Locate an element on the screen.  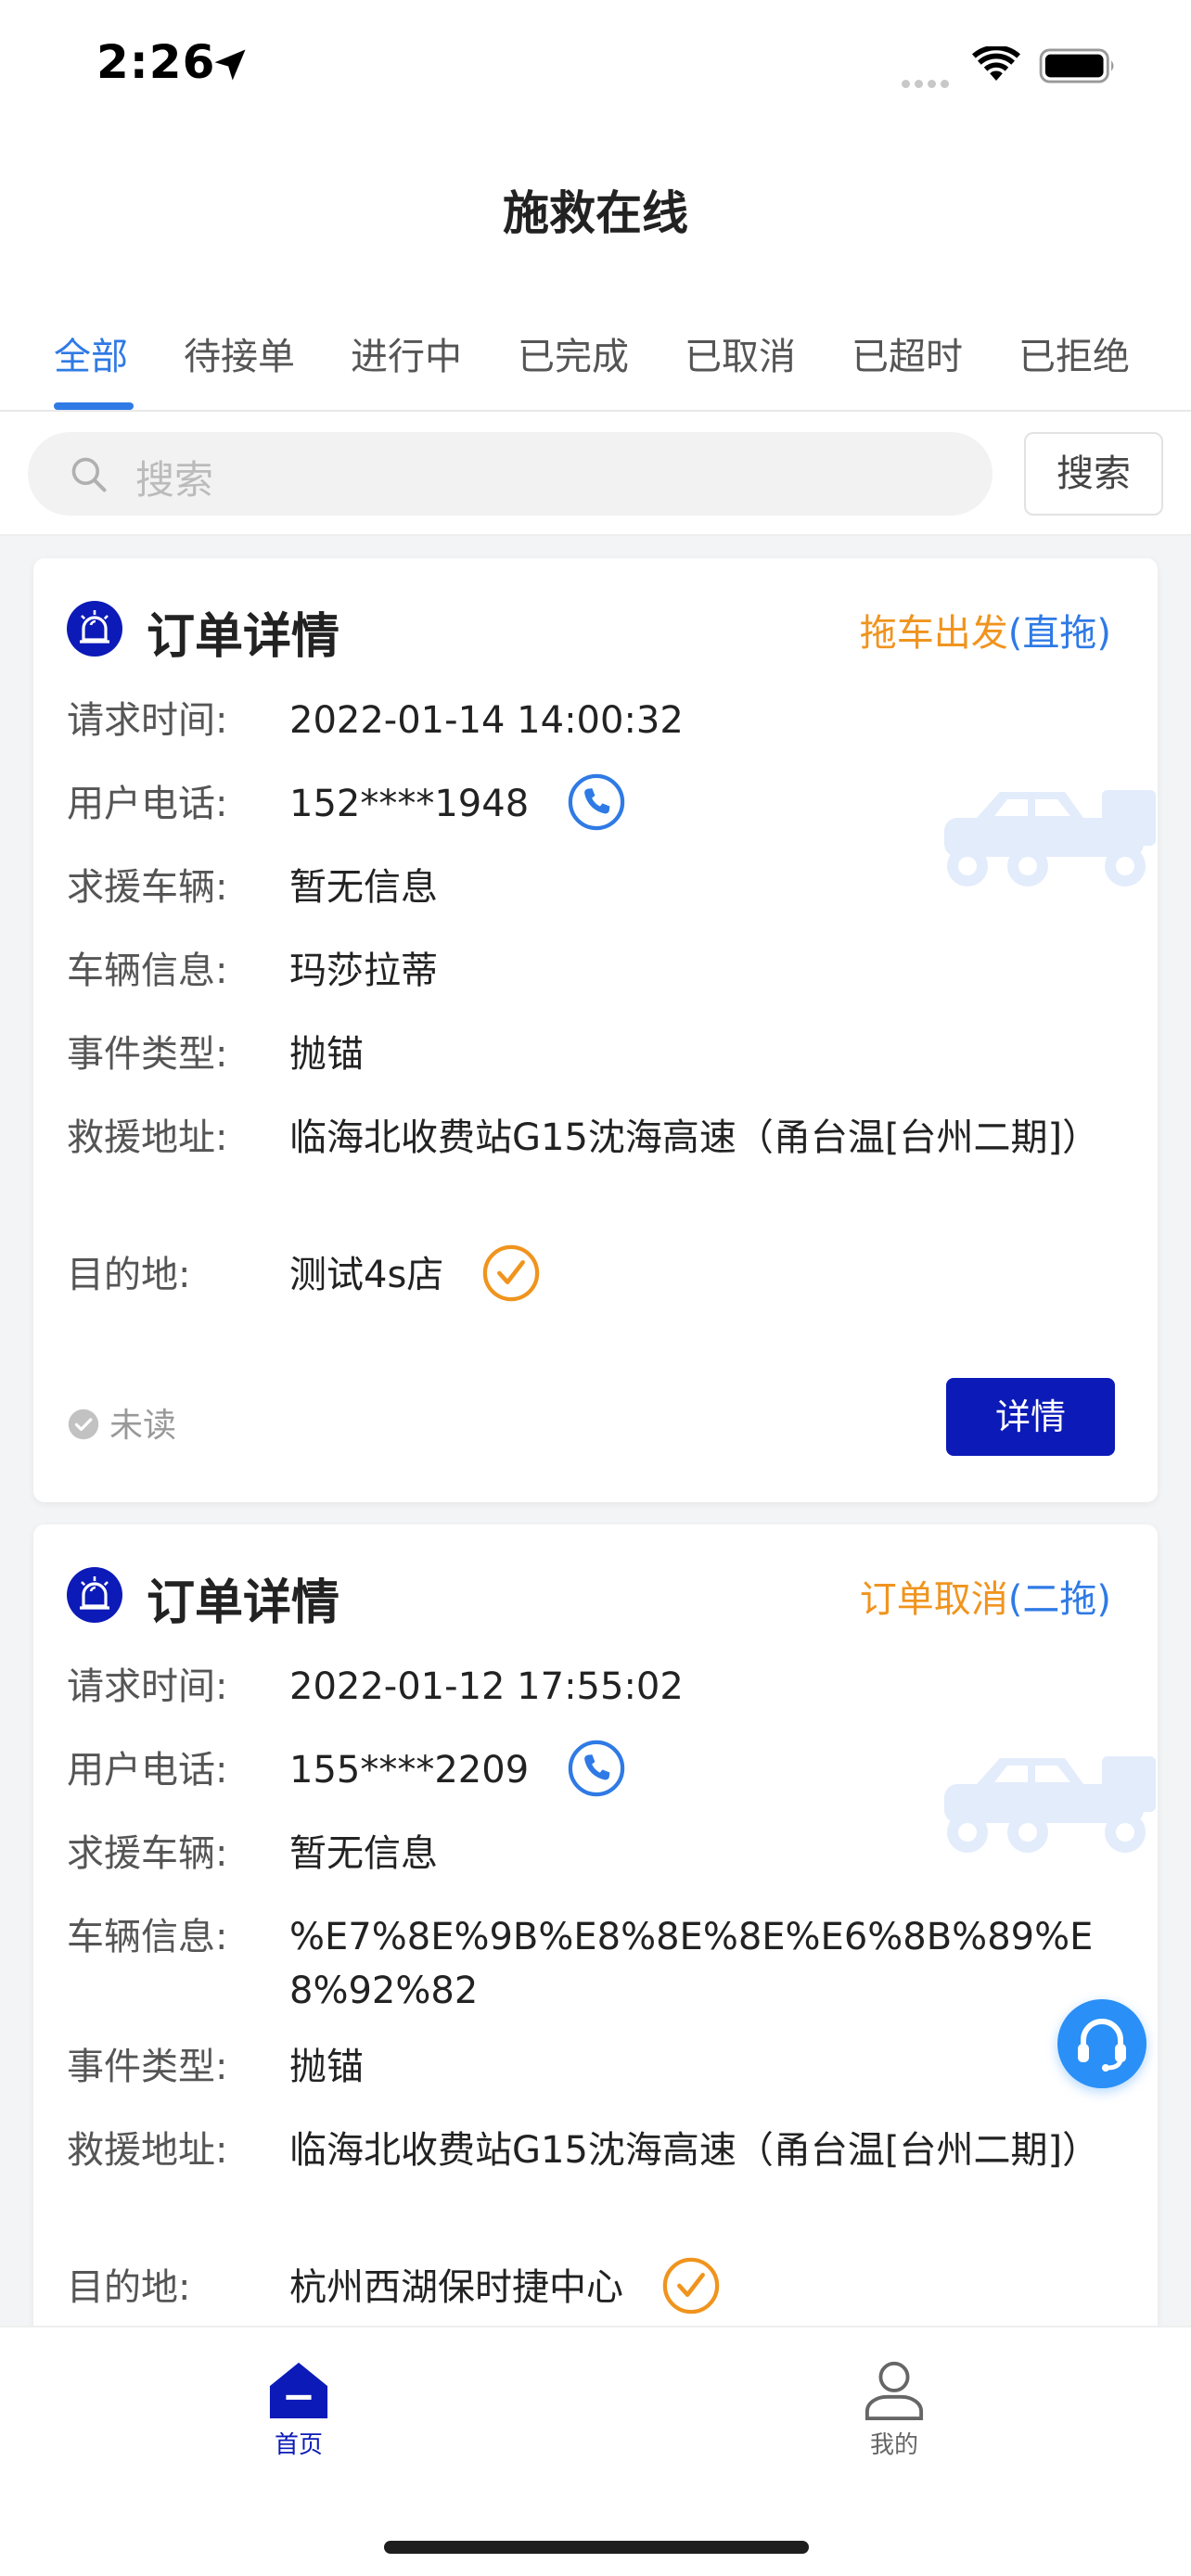
tabbar-item-home: 首页 is located at coordinates (298, 2409).